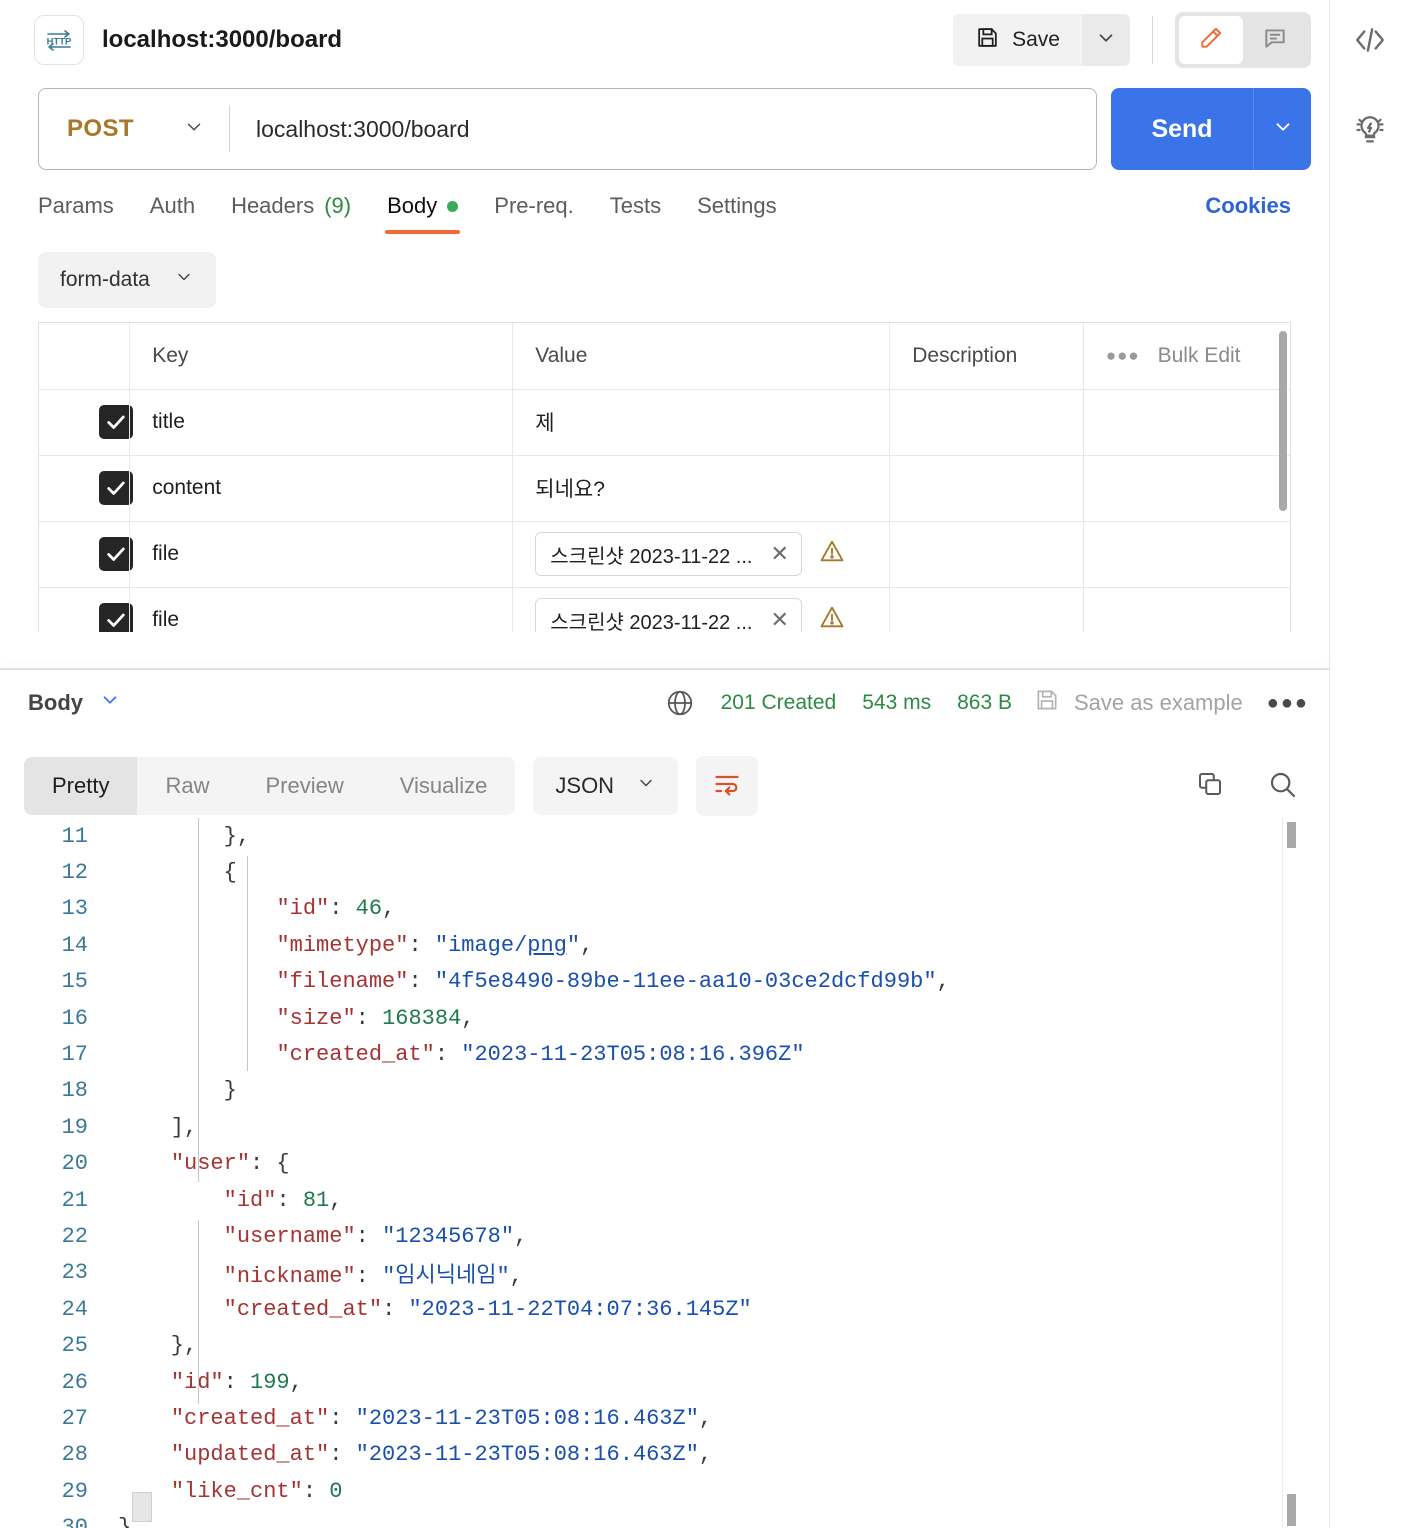  I want to click on line-number: 20, so click(74, 1164).